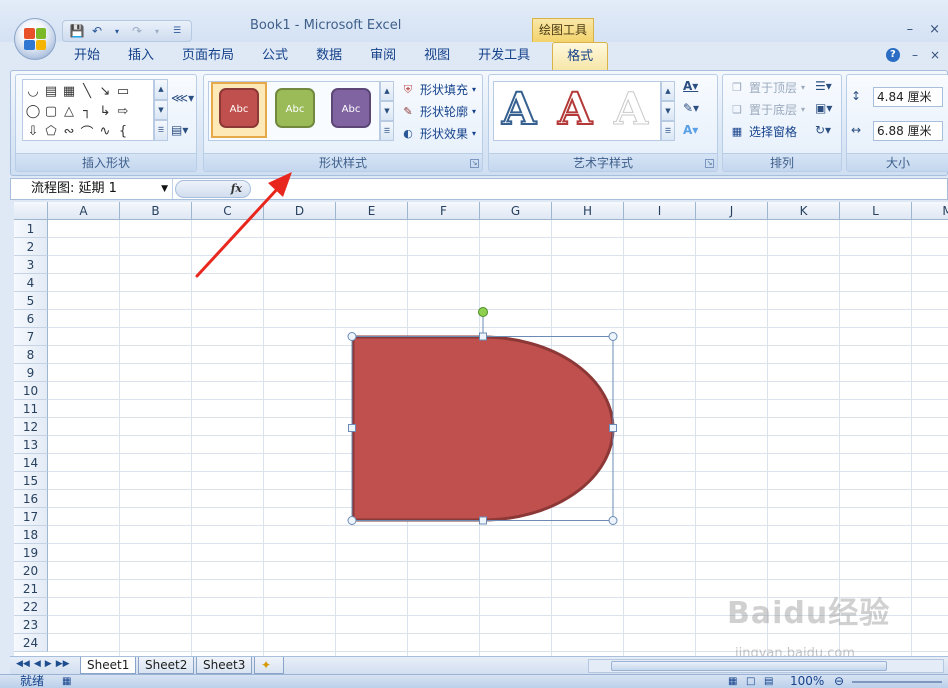 The width and height of the screenshot is (948, 688). Describe the element at coordinates (137, 31) in the screenshot. I see `redo-icon: ↷` at that location.